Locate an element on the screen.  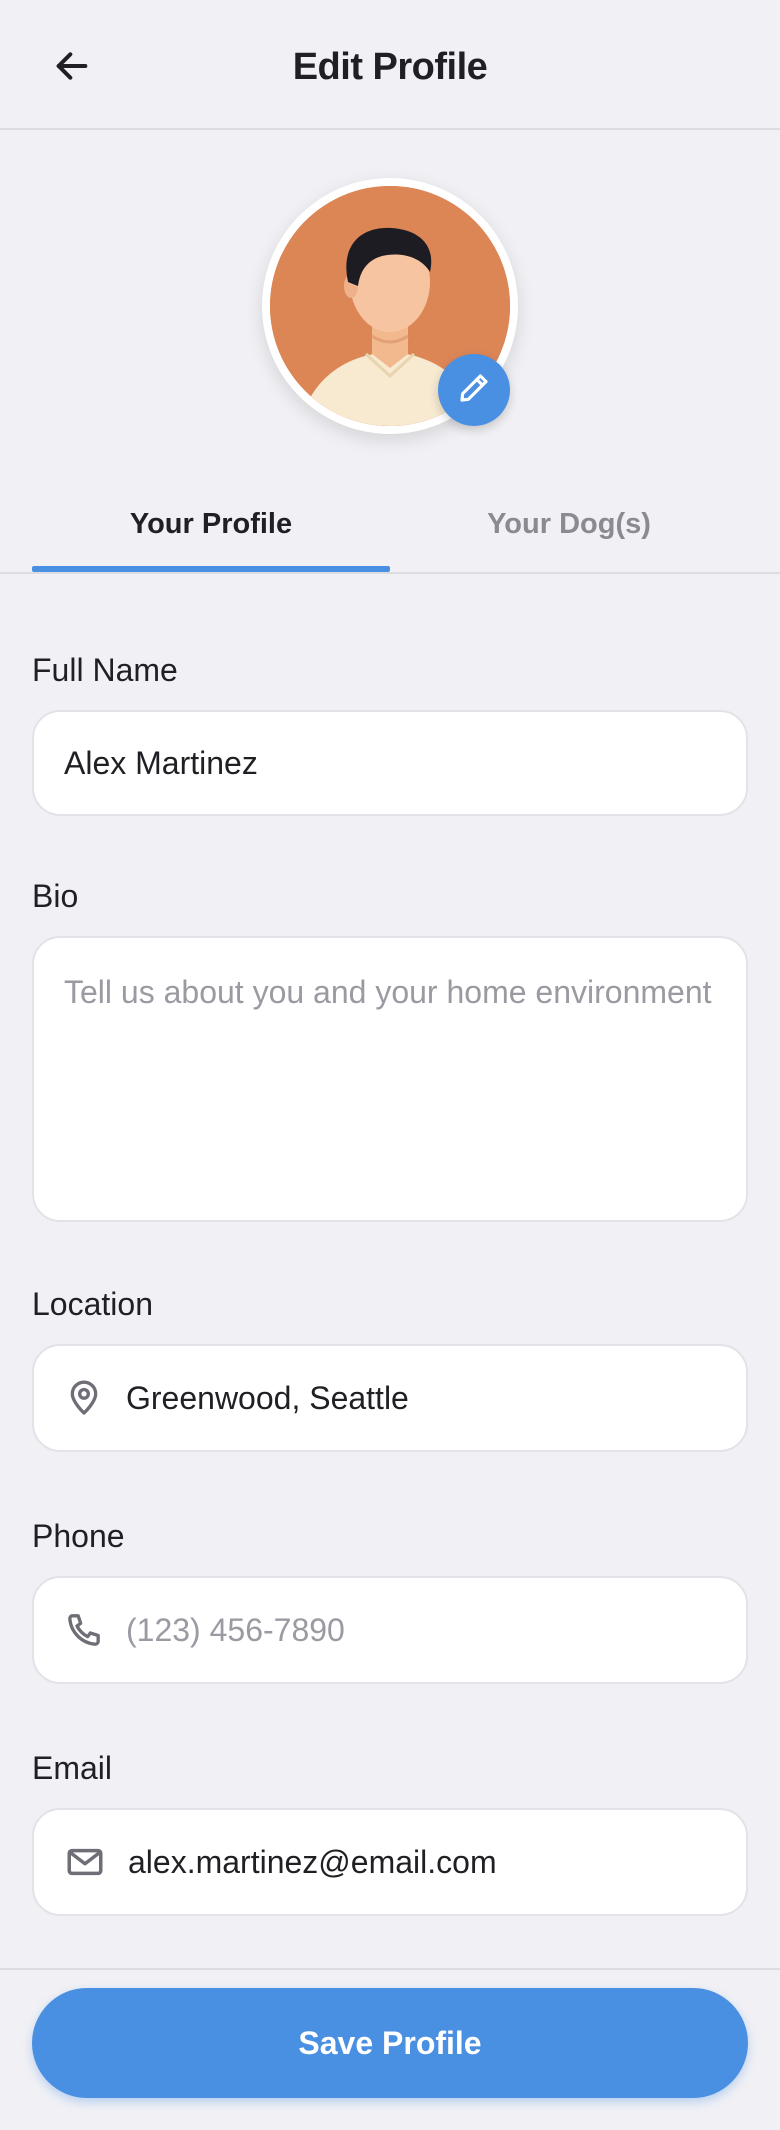
email-label: Email is located at coordinates (72, 1768).